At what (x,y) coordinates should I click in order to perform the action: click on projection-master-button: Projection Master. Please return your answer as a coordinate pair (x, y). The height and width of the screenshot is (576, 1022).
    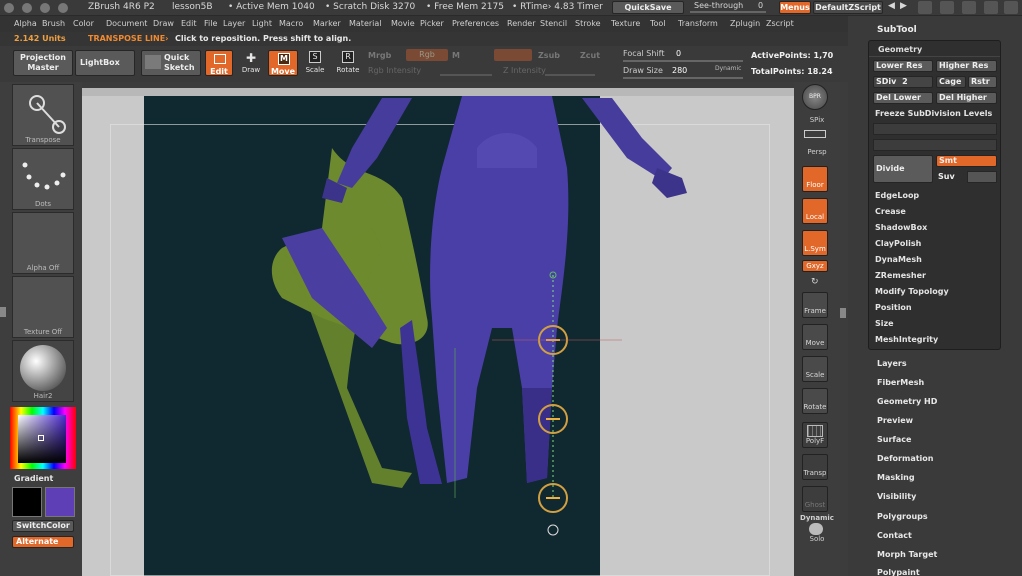
    Looking at the image, I should click on (43, 63).